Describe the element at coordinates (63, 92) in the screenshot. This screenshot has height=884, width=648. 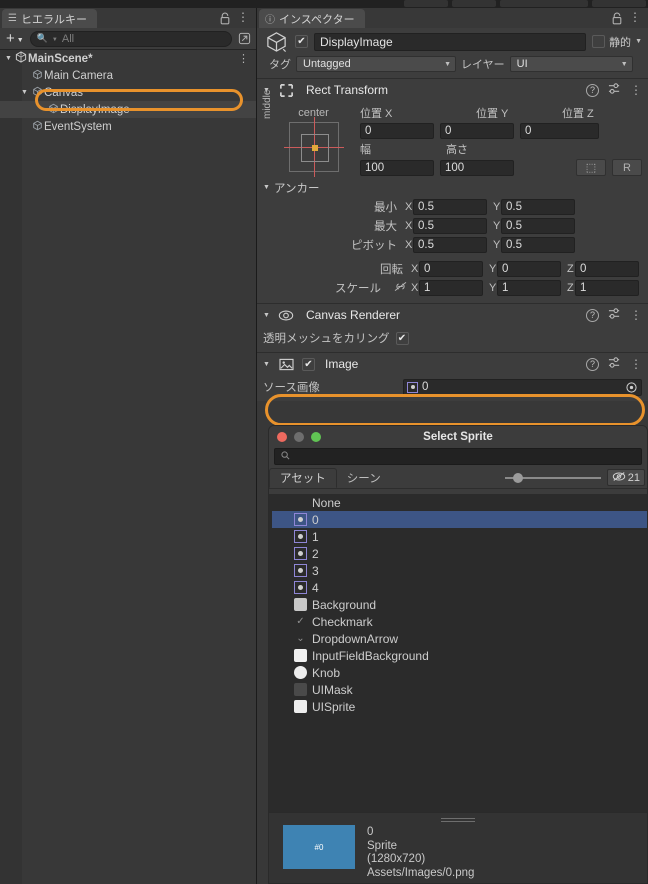
I see `hierarchy-row-label: Canvas` at that location.